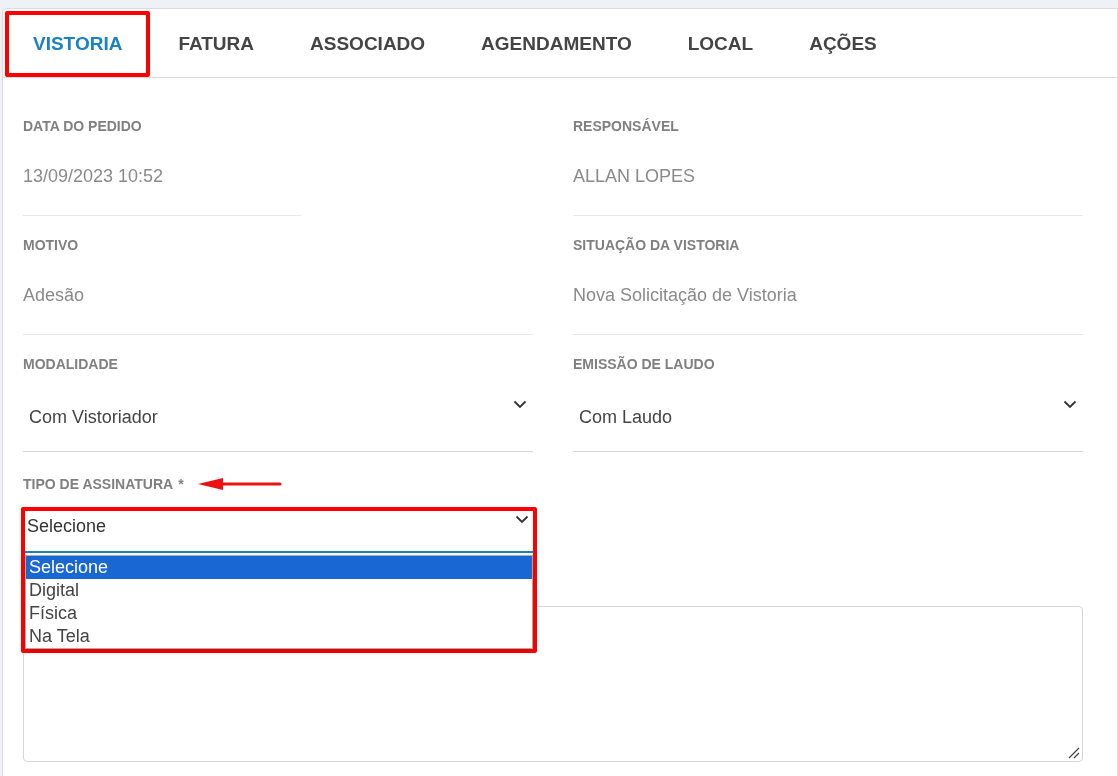 This screenshot has width=1118, height=776. Describe the element at coordinates (720, 44) in the screenshot. I see `tab: LOCAL` at that location.